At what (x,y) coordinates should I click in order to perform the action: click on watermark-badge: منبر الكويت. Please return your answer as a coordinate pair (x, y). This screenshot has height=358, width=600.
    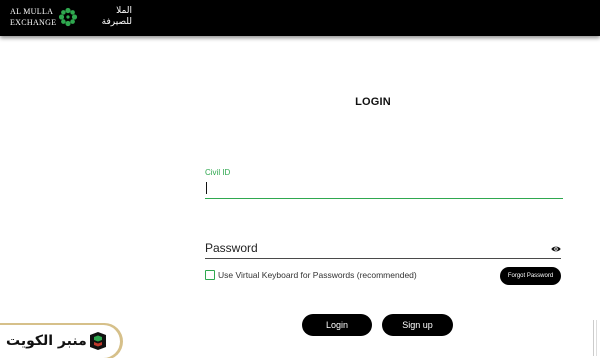
    Looking at the image, I should click on (60, 341).